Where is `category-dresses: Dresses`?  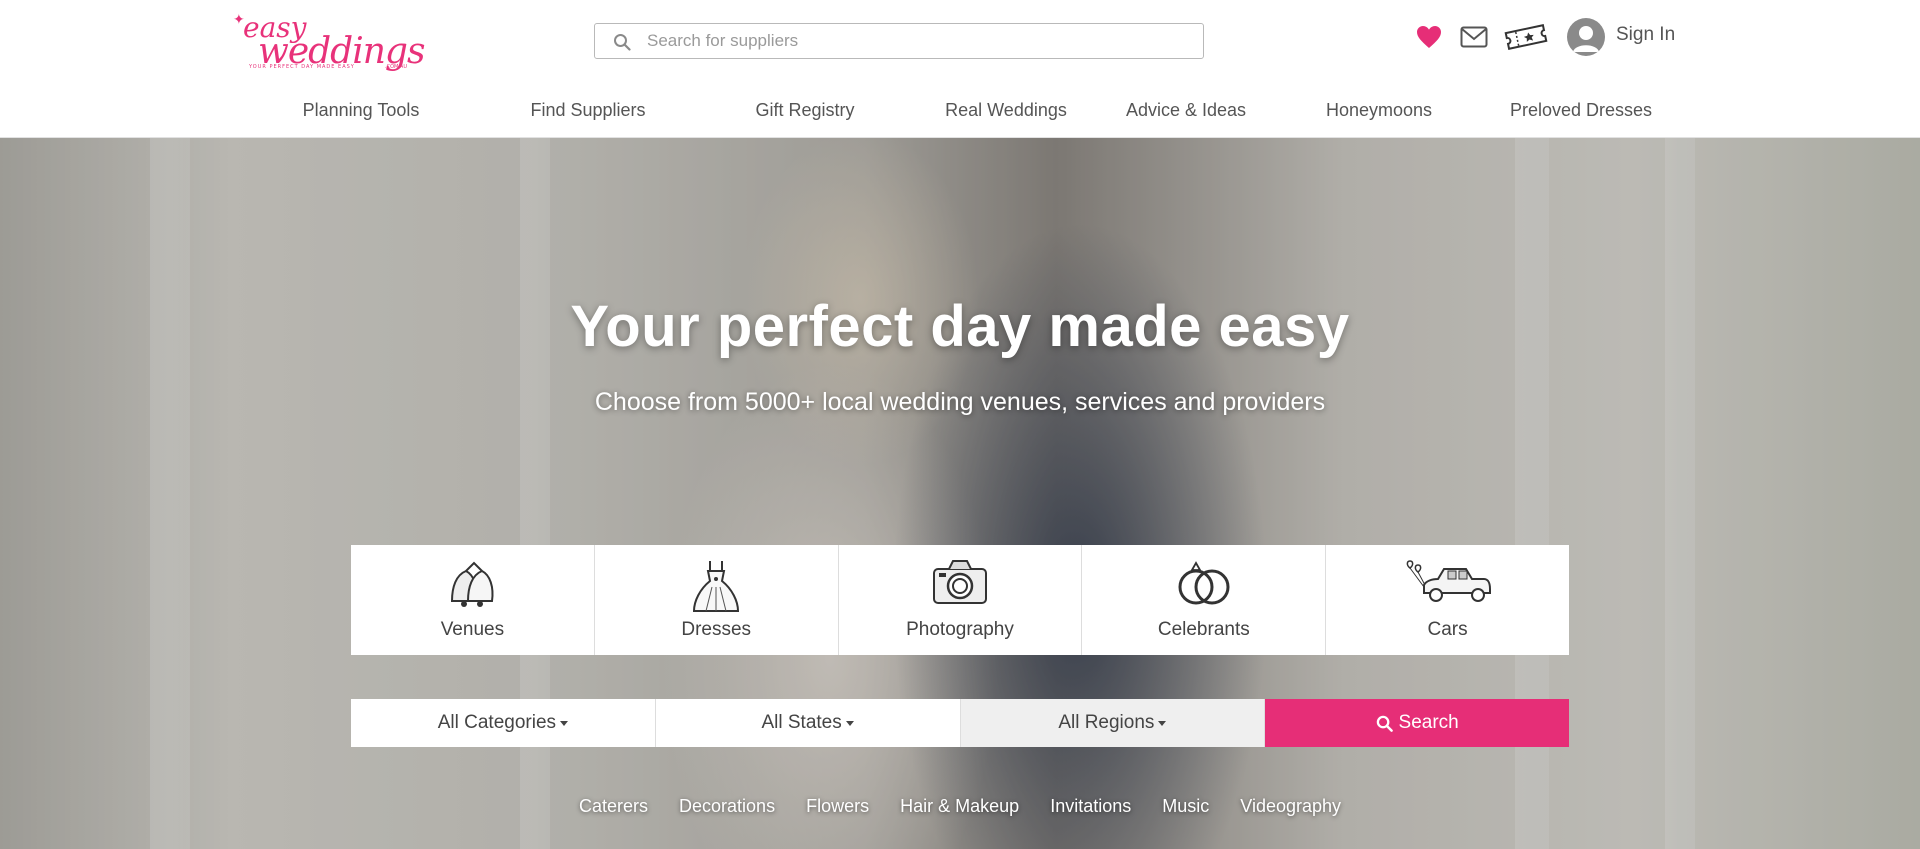 category-dresses: Dresses is located at coordinates (717, 600).